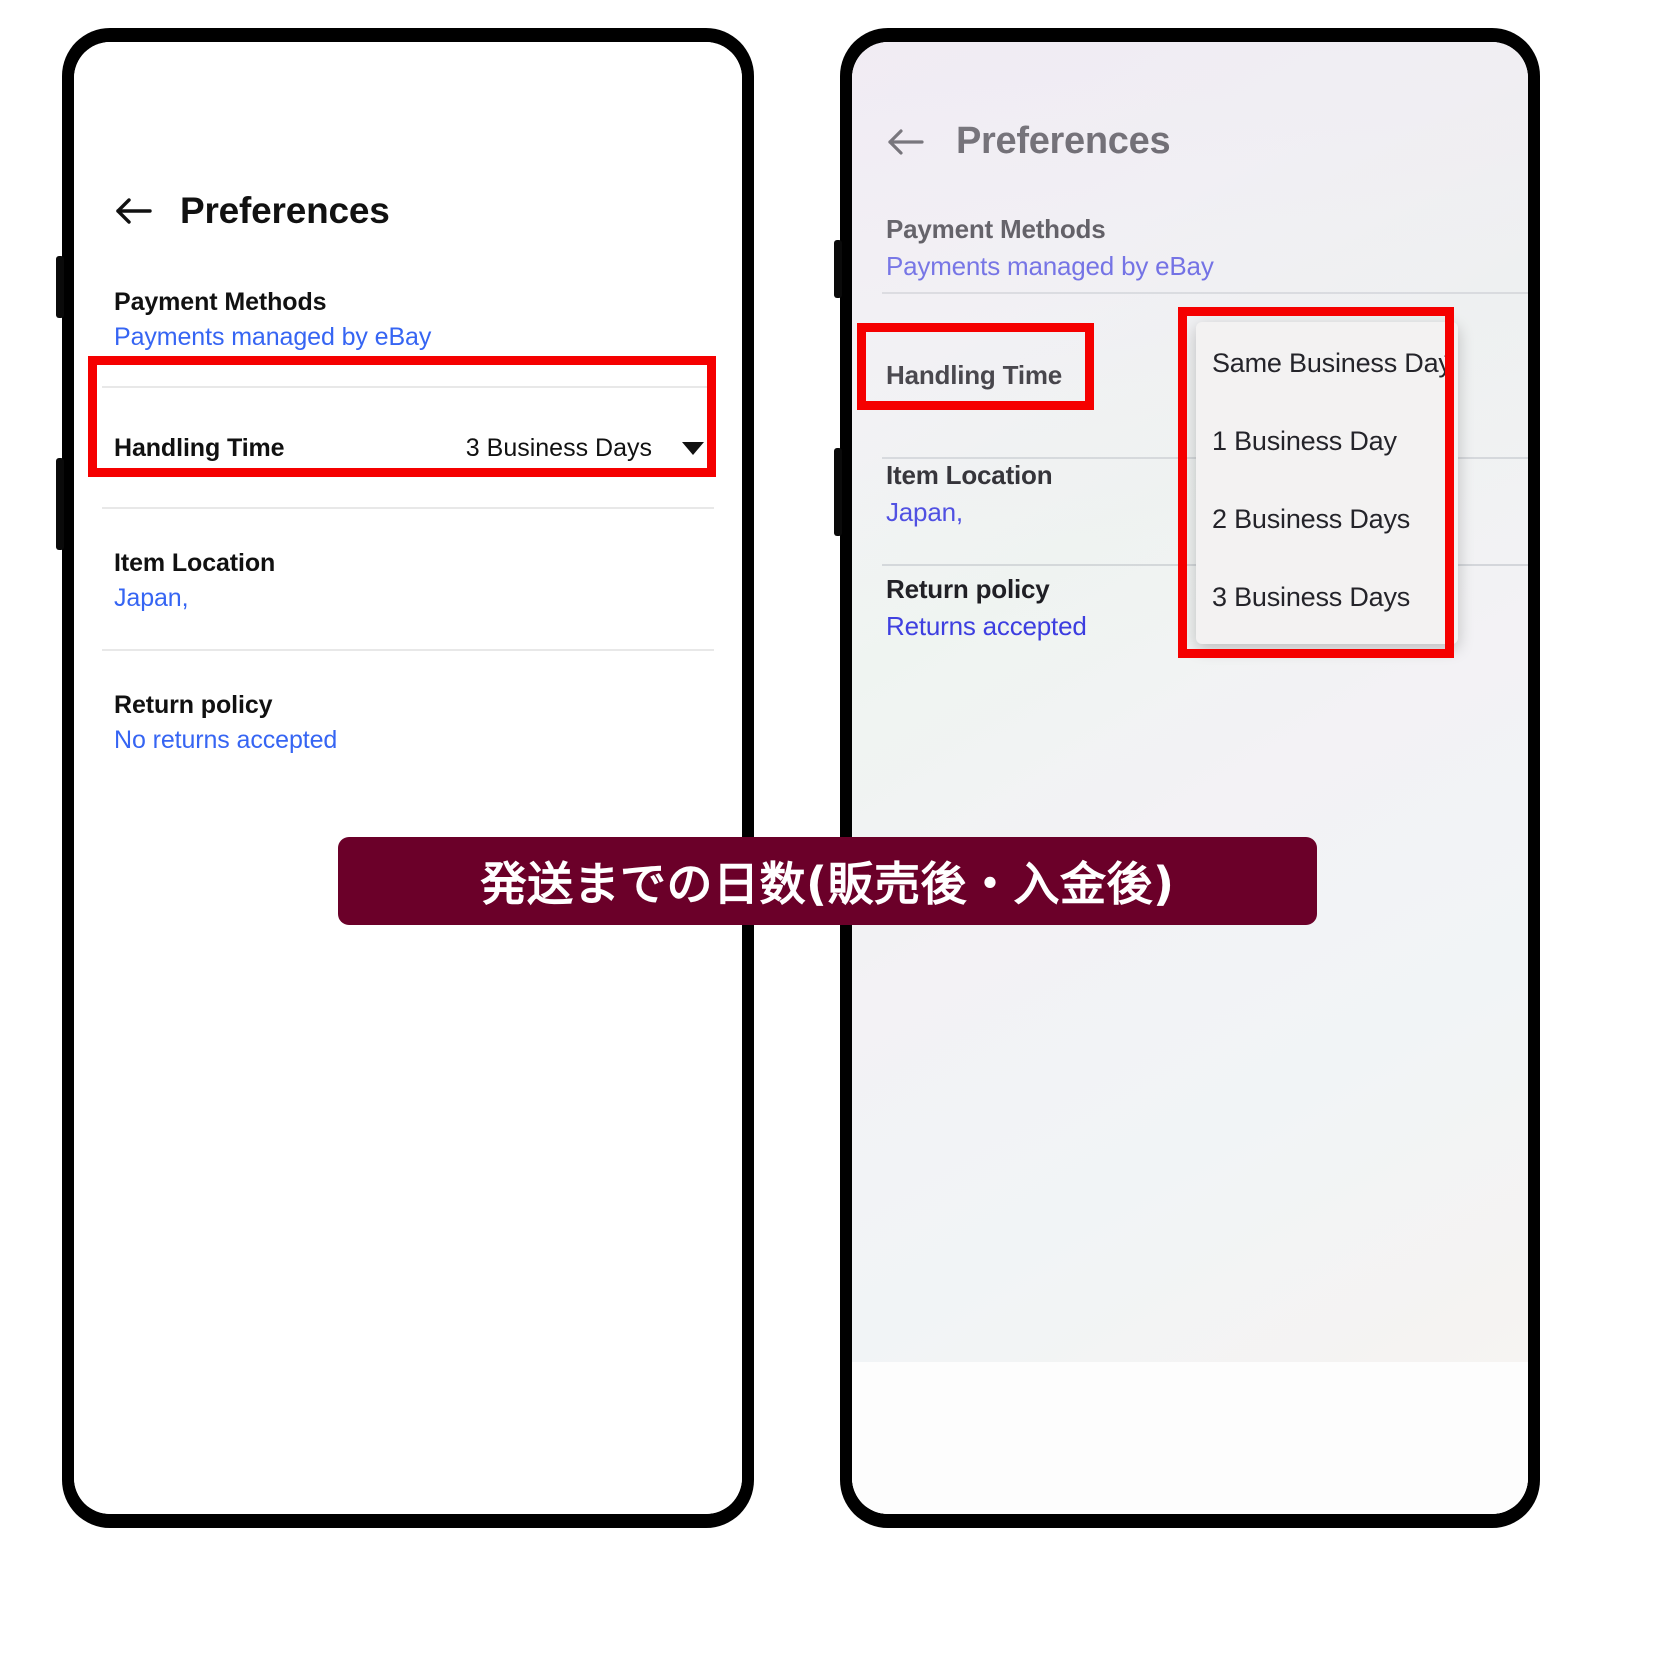 This screenshot has height=1656, width=1677. What do you see at coordinates (969, 475) in the screenshot?
I see `right-row-label-item-location: Item Location` at bounding box center [969, 475].